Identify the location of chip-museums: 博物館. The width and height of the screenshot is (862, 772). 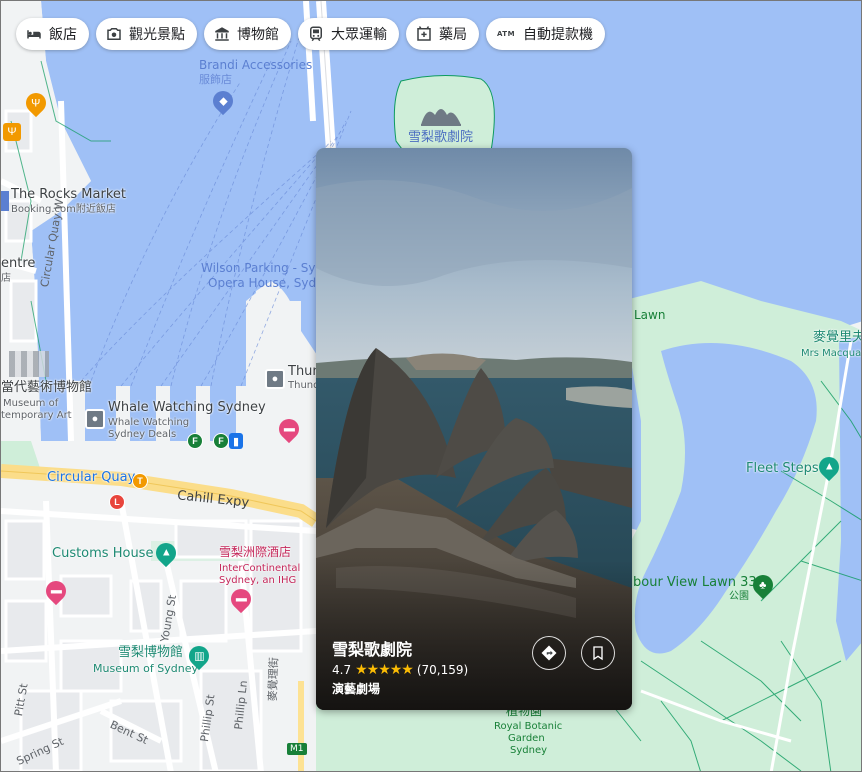
(247, 34).